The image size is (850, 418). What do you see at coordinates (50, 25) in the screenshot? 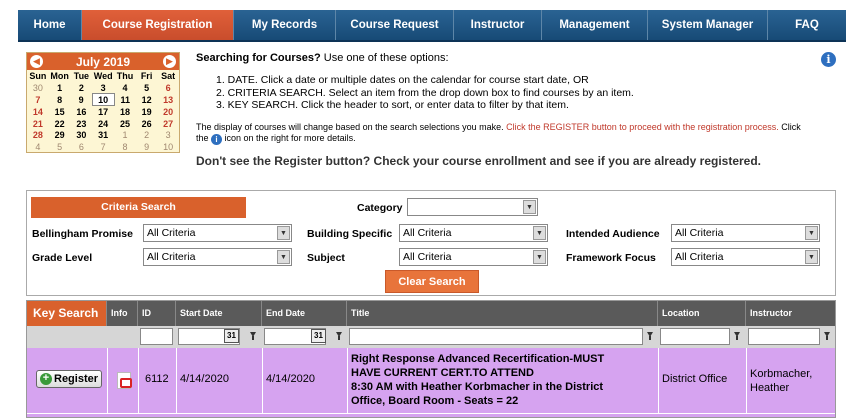
I see `nav-home: Home` at bounding box center [50, 25].